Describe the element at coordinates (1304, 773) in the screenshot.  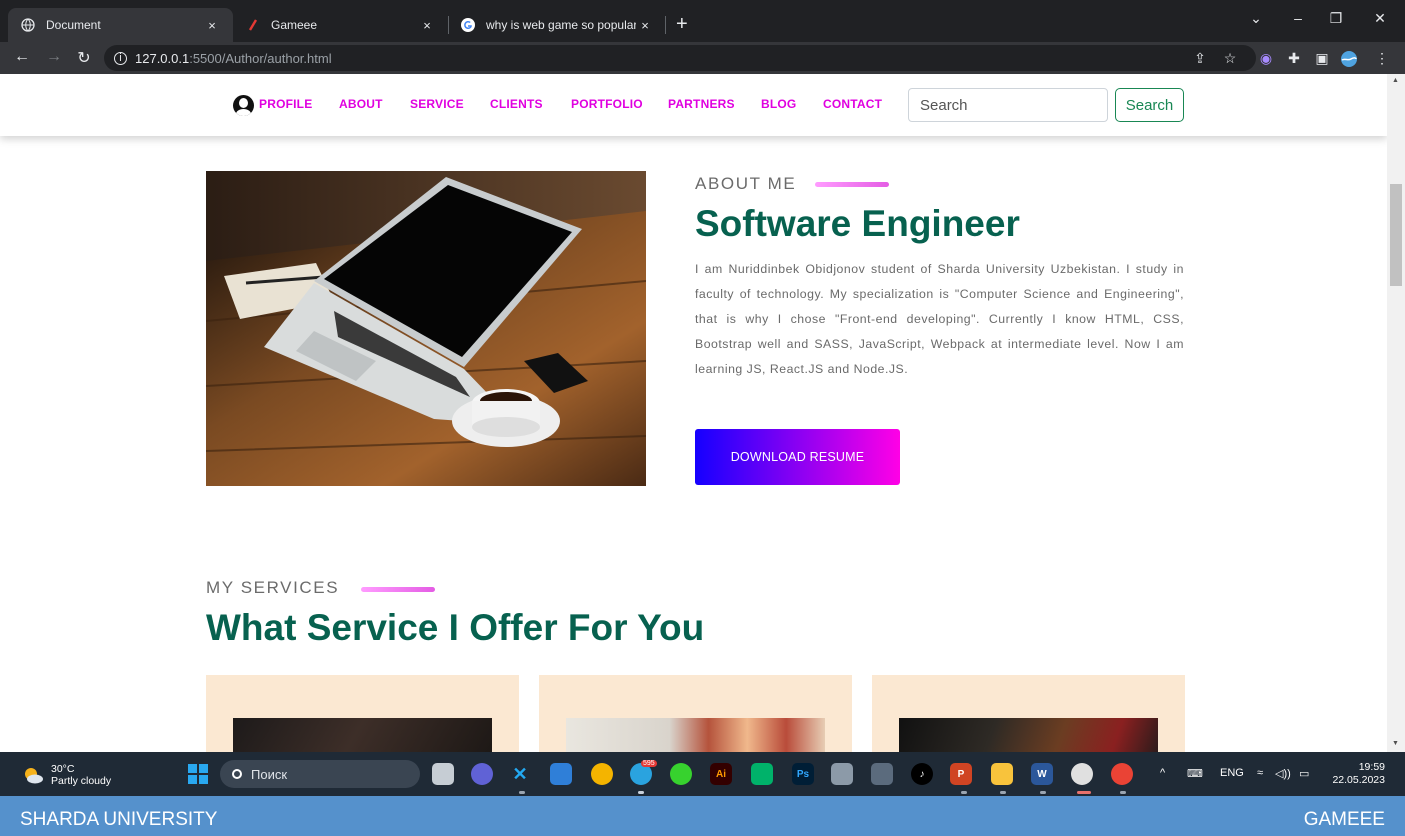
I see `battery-icon: ▭` at that location.